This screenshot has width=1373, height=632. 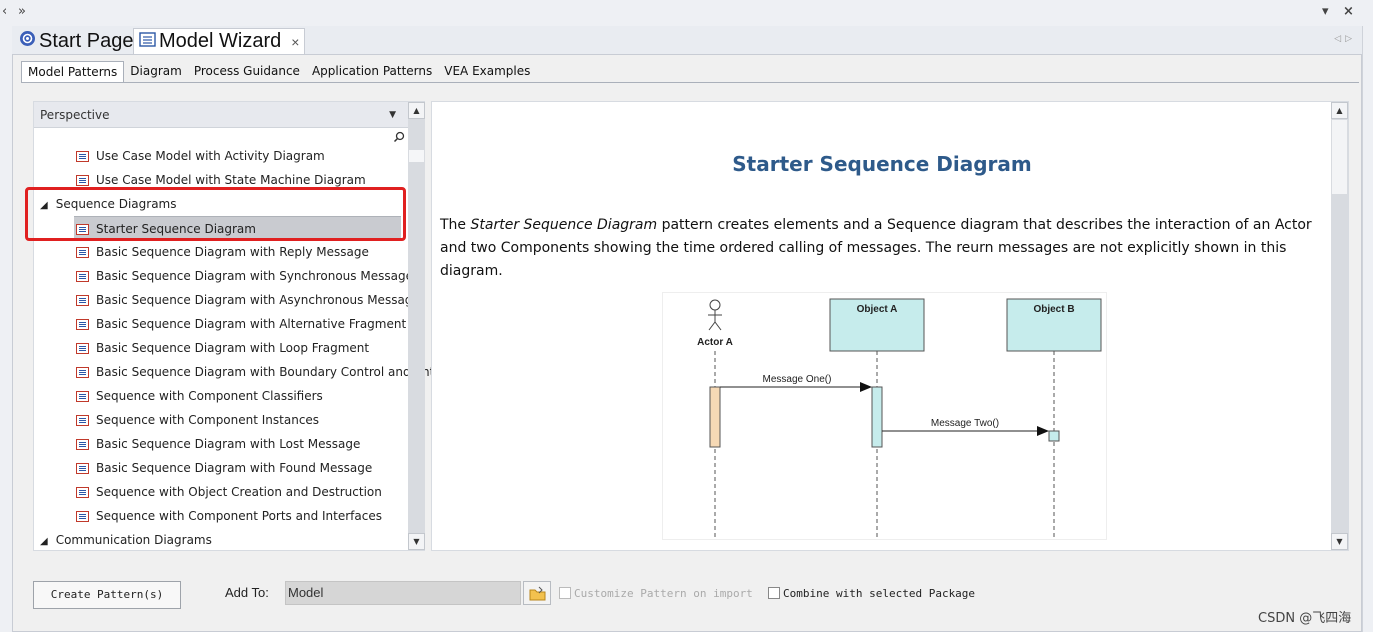 I want to click on tree-item-use-case-activity: Use Case Model with Activity Diagram, so click(x=200, y=156).